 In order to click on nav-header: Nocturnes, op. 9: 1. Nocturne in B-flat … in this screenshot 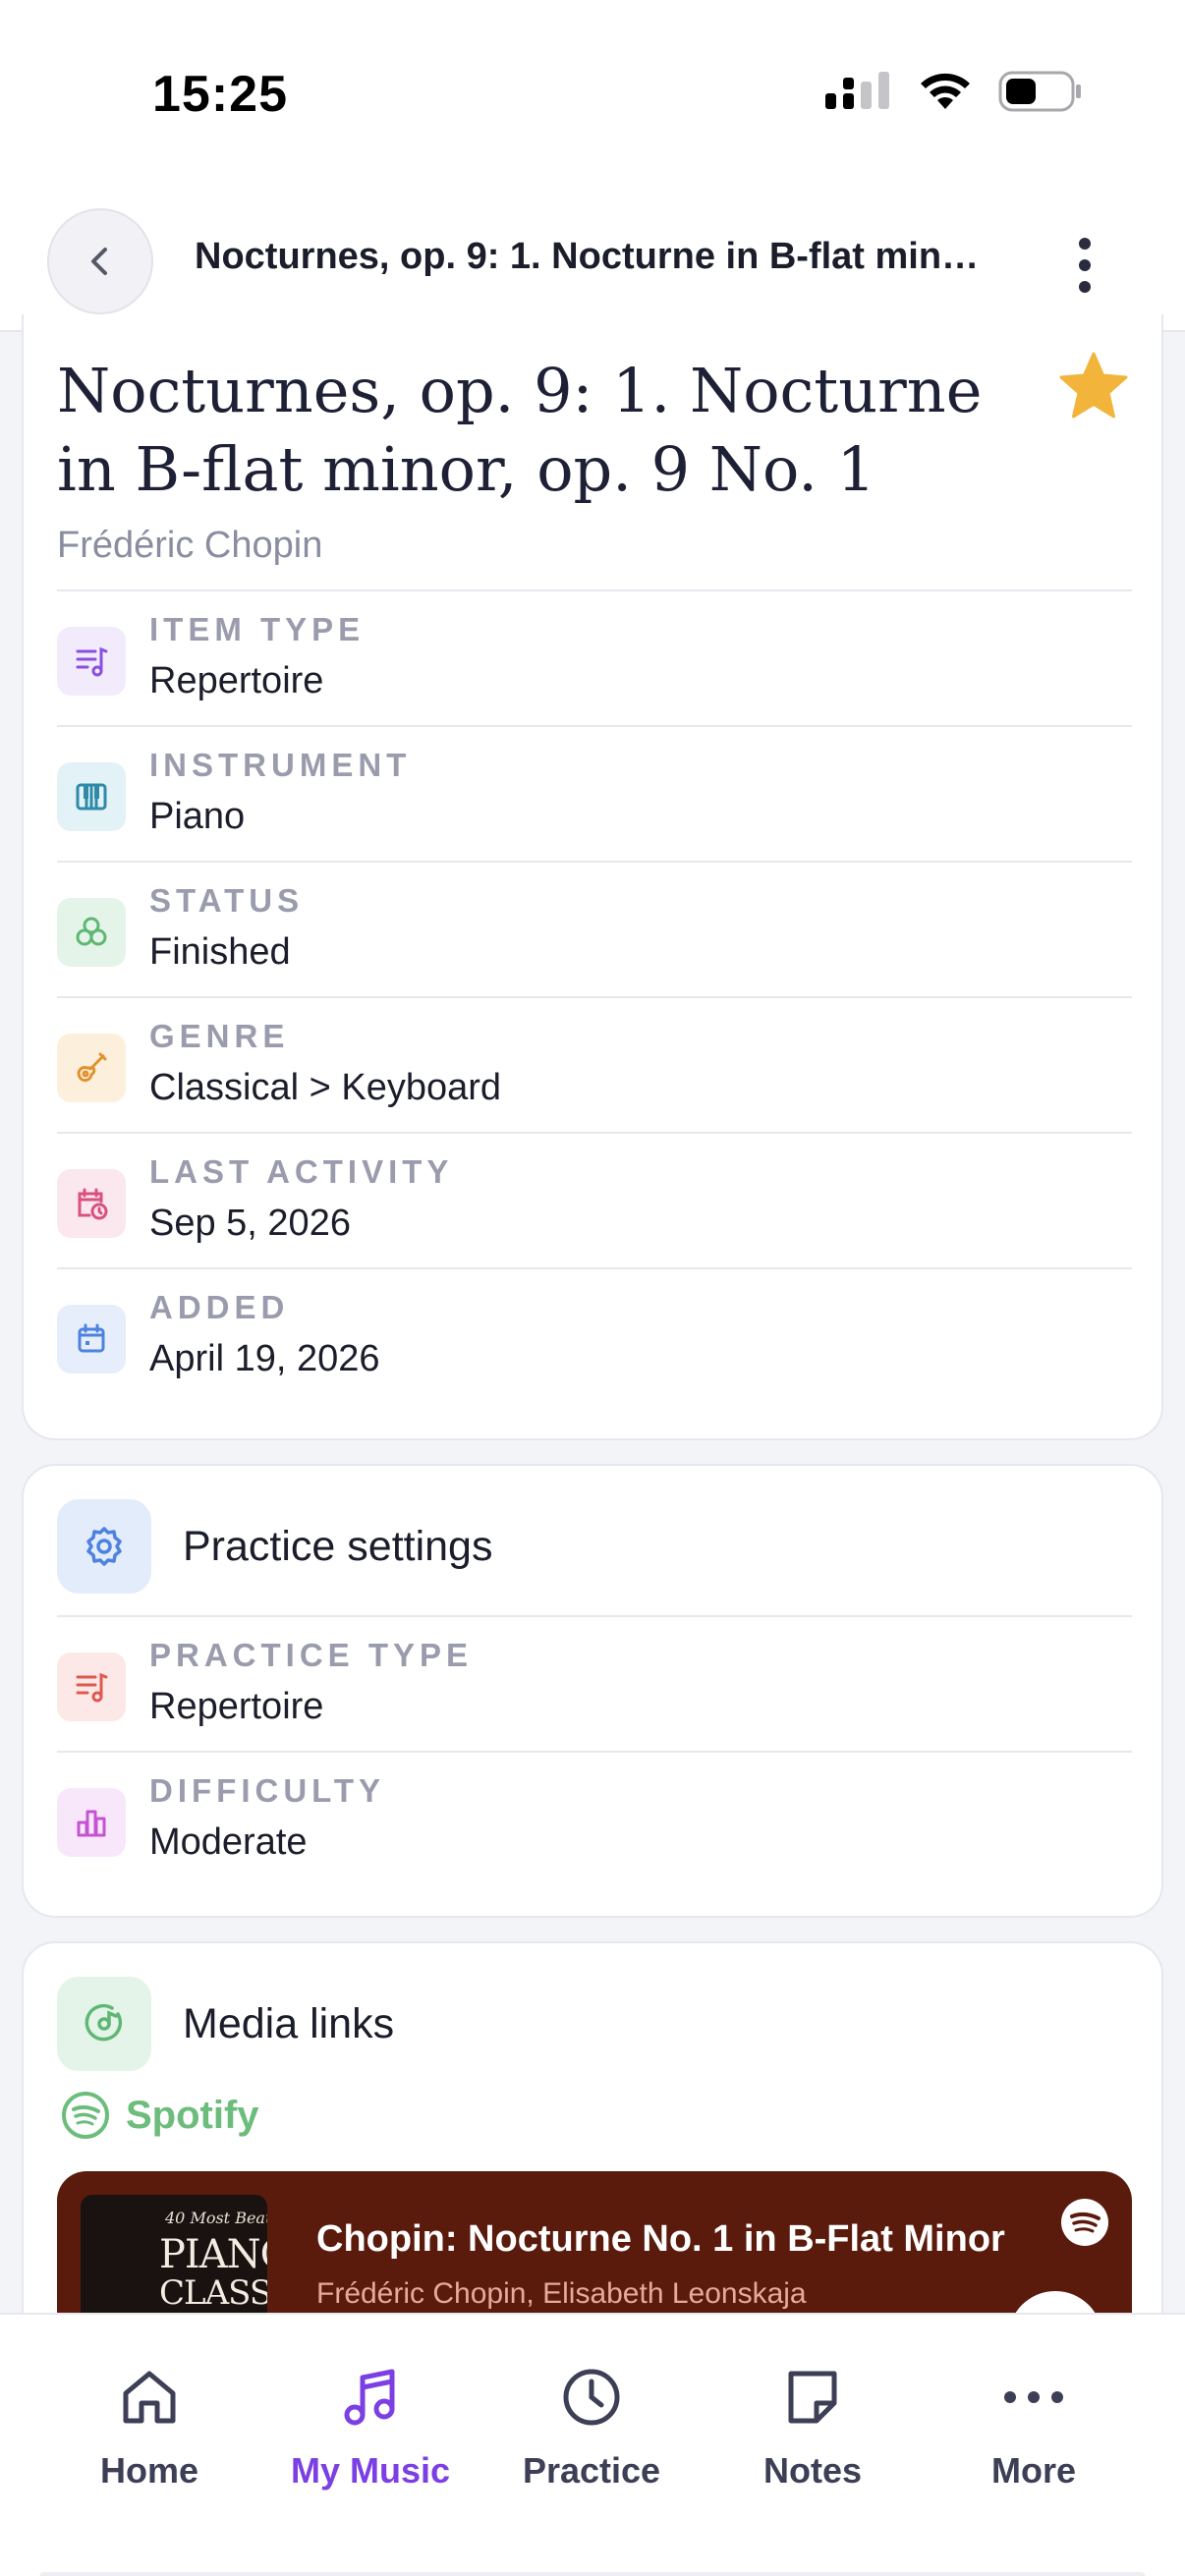, I will do `click(592, 264)`.